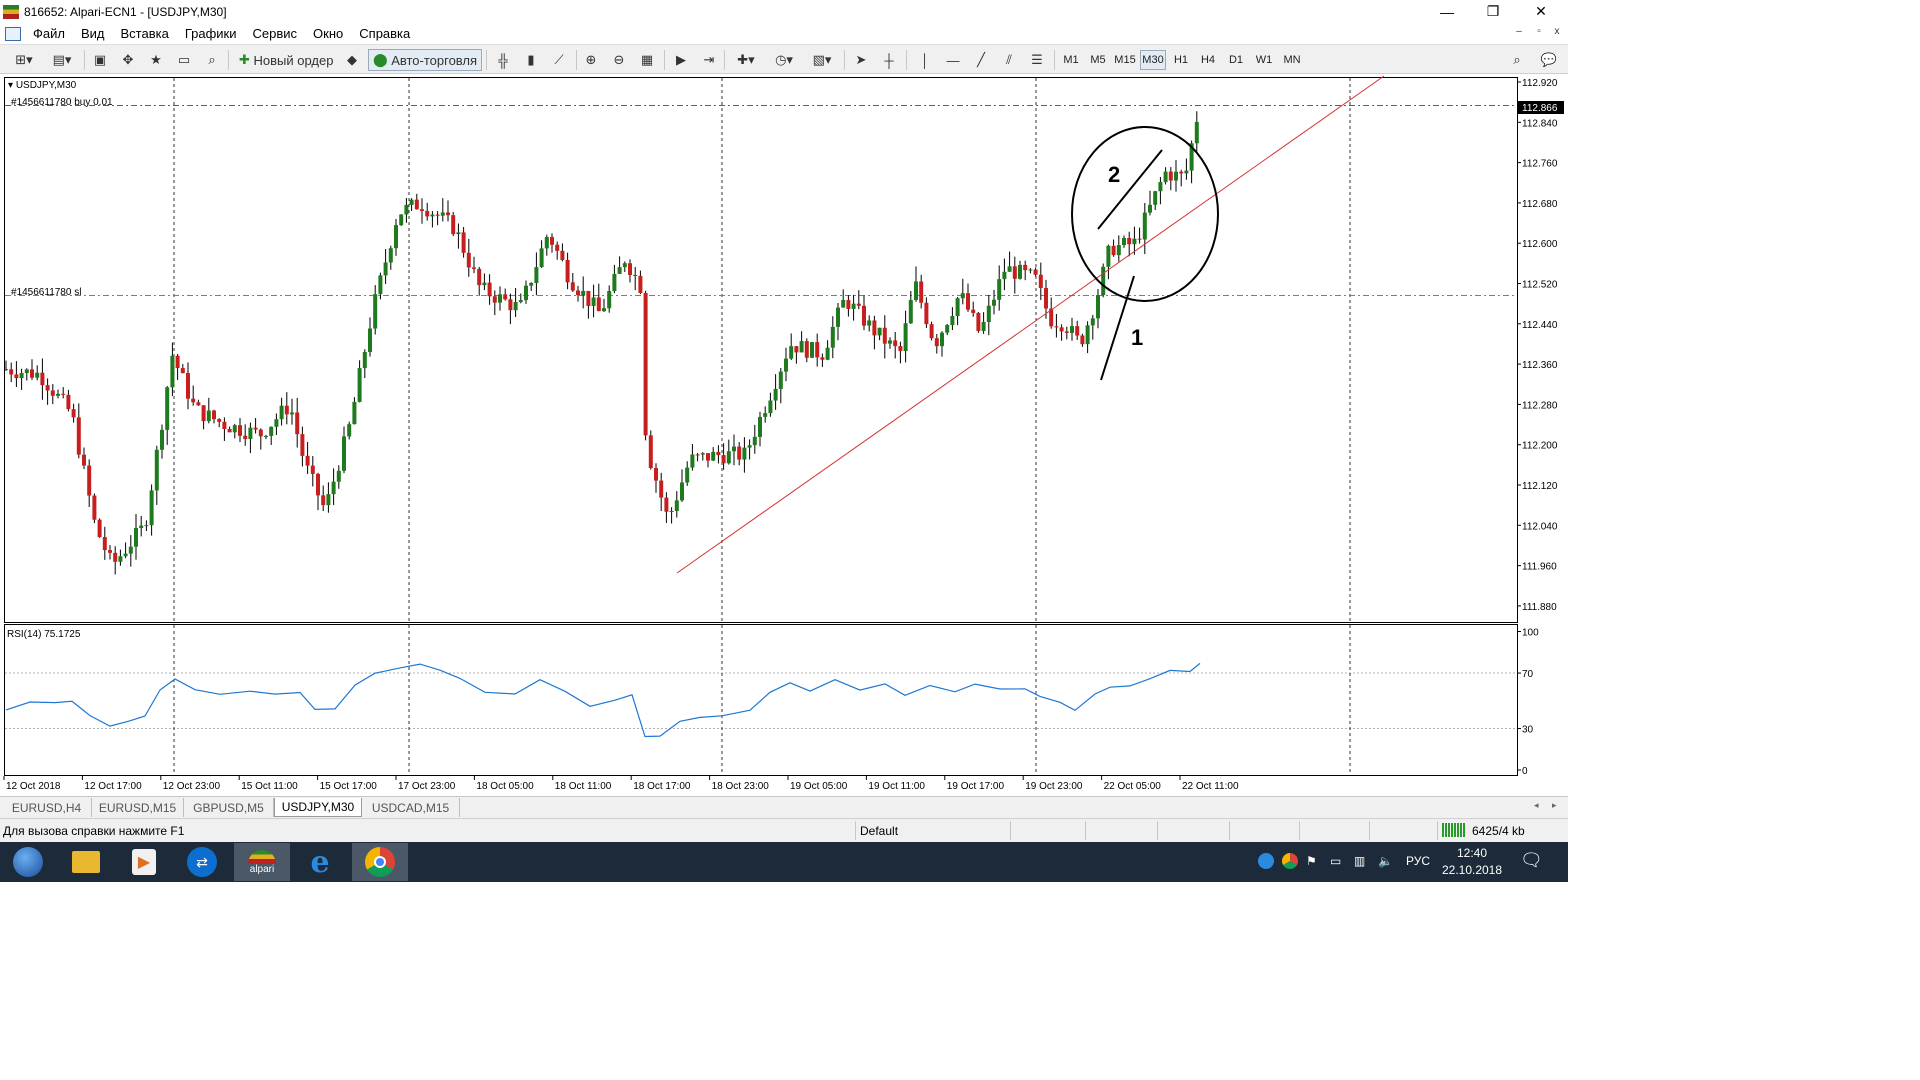 This screenshot has height=1080, width=1920. What do you see at coordinates (746, 60) in the screenshot?
I see `indicators-icon: ✚▾` at bounding box center [746, 60].